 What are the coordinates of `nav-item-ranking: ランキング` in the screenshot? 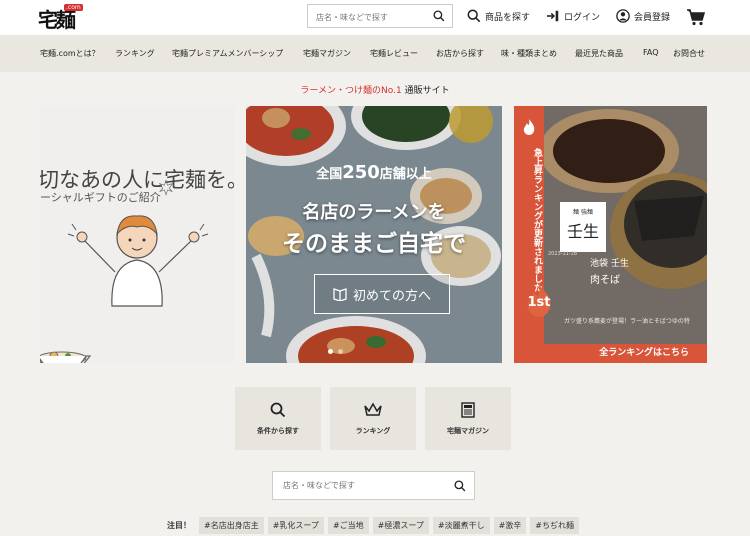 It's located at (135, 53).